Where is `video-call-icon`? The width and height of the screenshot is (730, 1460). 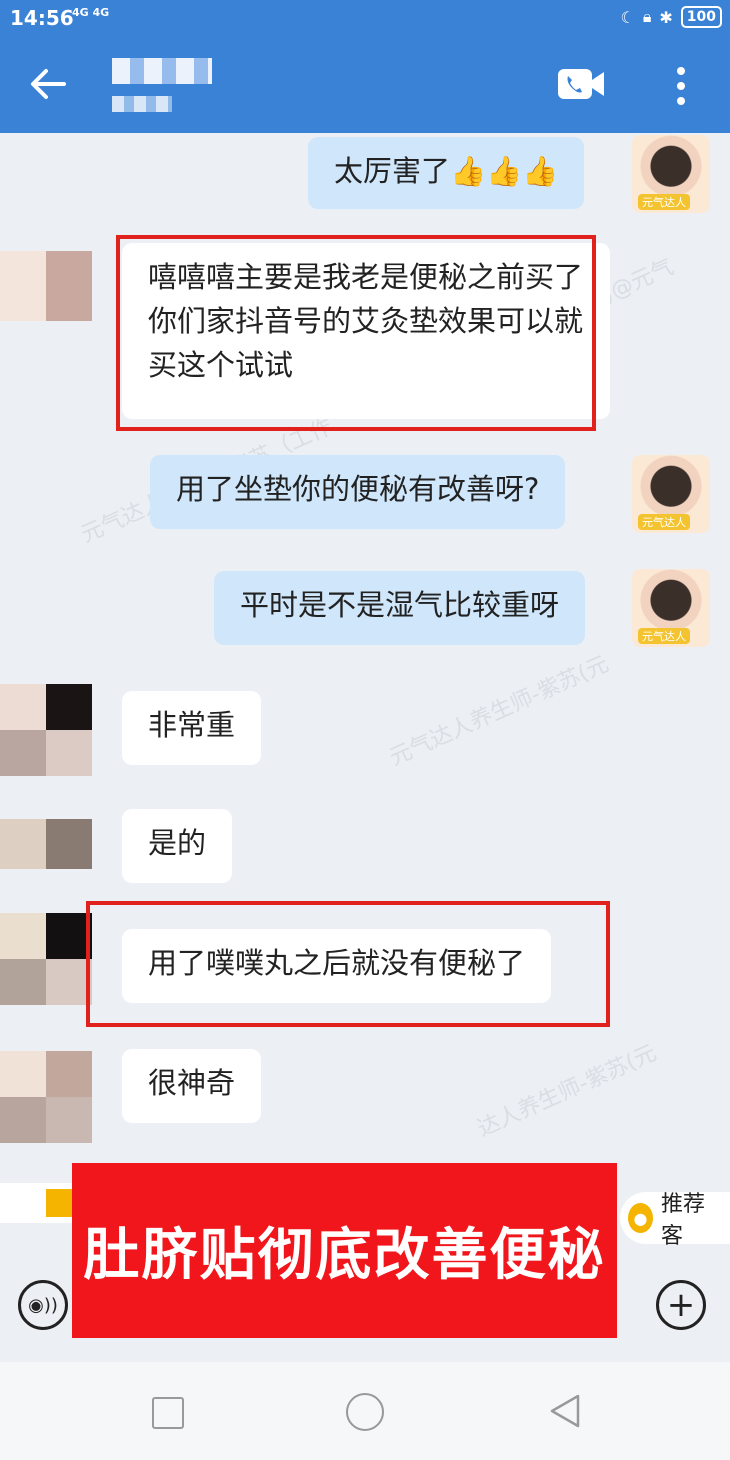
video-call-icon is located at coordinates (581, 84).